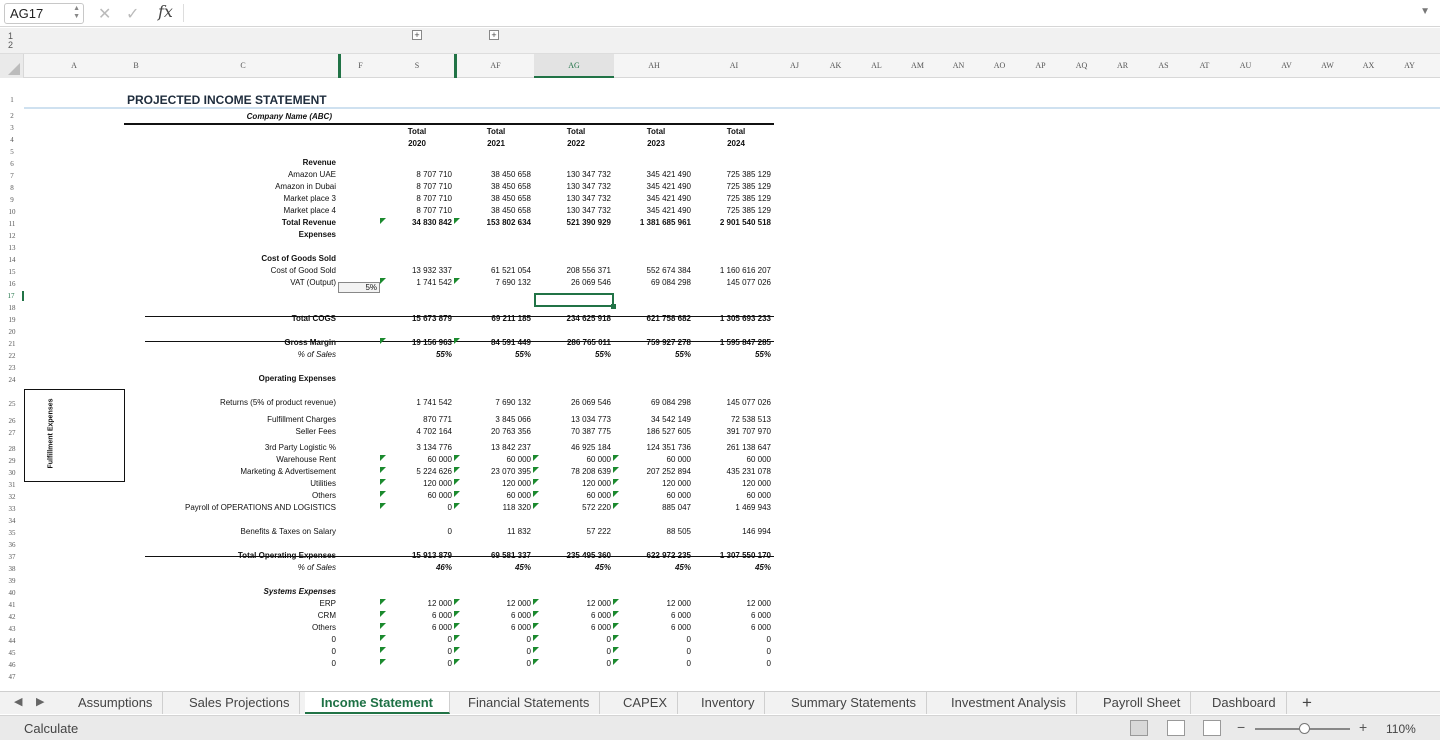  What do you see at coordinates (12, 509) in the screenshot?
I see `row-header: 33` at bounding box center [12, 509].